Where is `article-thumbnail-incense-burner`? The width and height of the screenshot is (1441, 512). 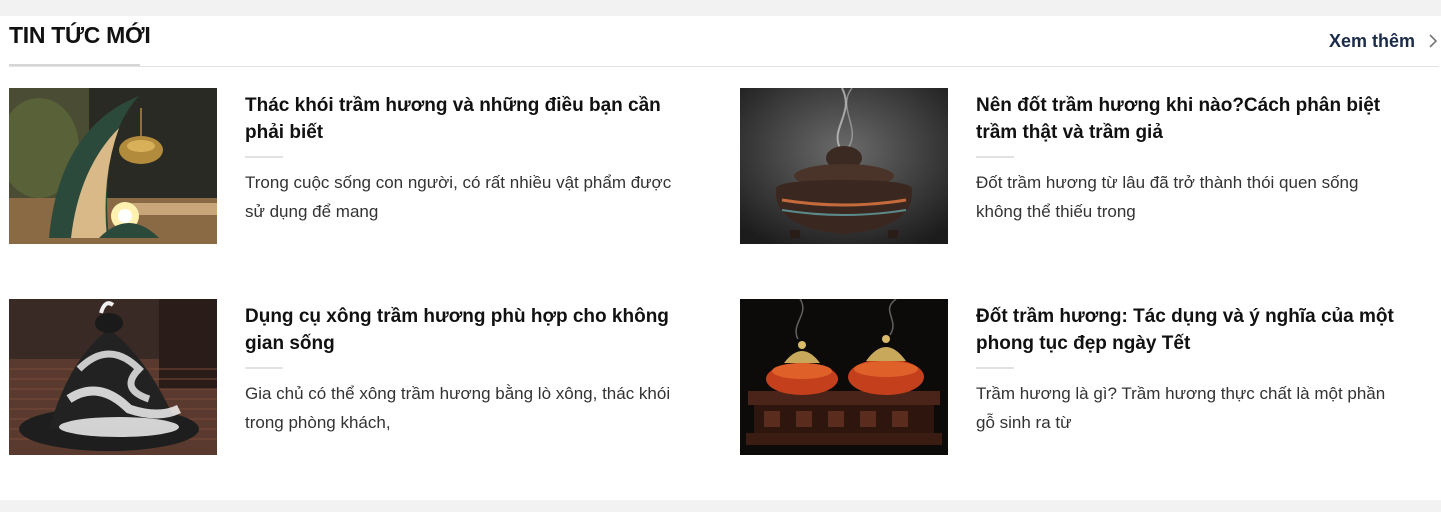 article-thumbnail-incense-burner is located at coordinates (844, 166).